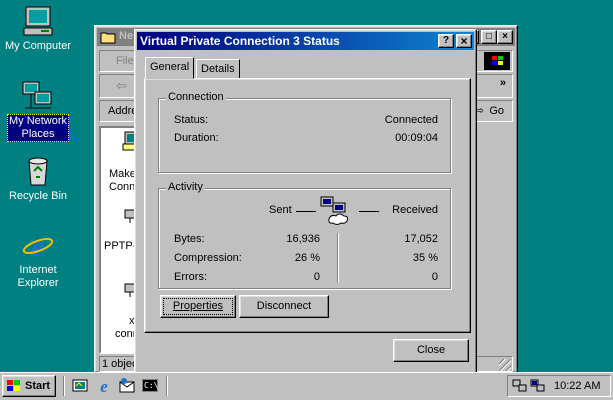  What do you see at coordinates (125, 61) in the screenshot?
I see `menu-item-file: File` at bounding box center [125, 61].